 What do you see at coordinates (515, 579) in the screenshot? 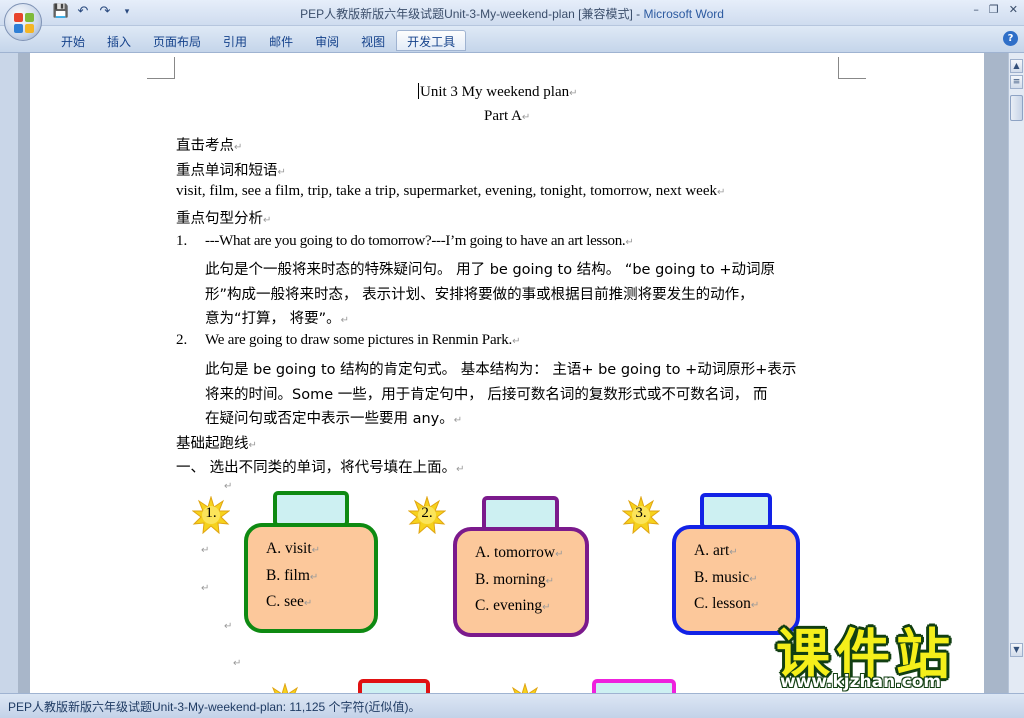
I see `option-2b: B. morning↵` at bounding box center [515, 579].